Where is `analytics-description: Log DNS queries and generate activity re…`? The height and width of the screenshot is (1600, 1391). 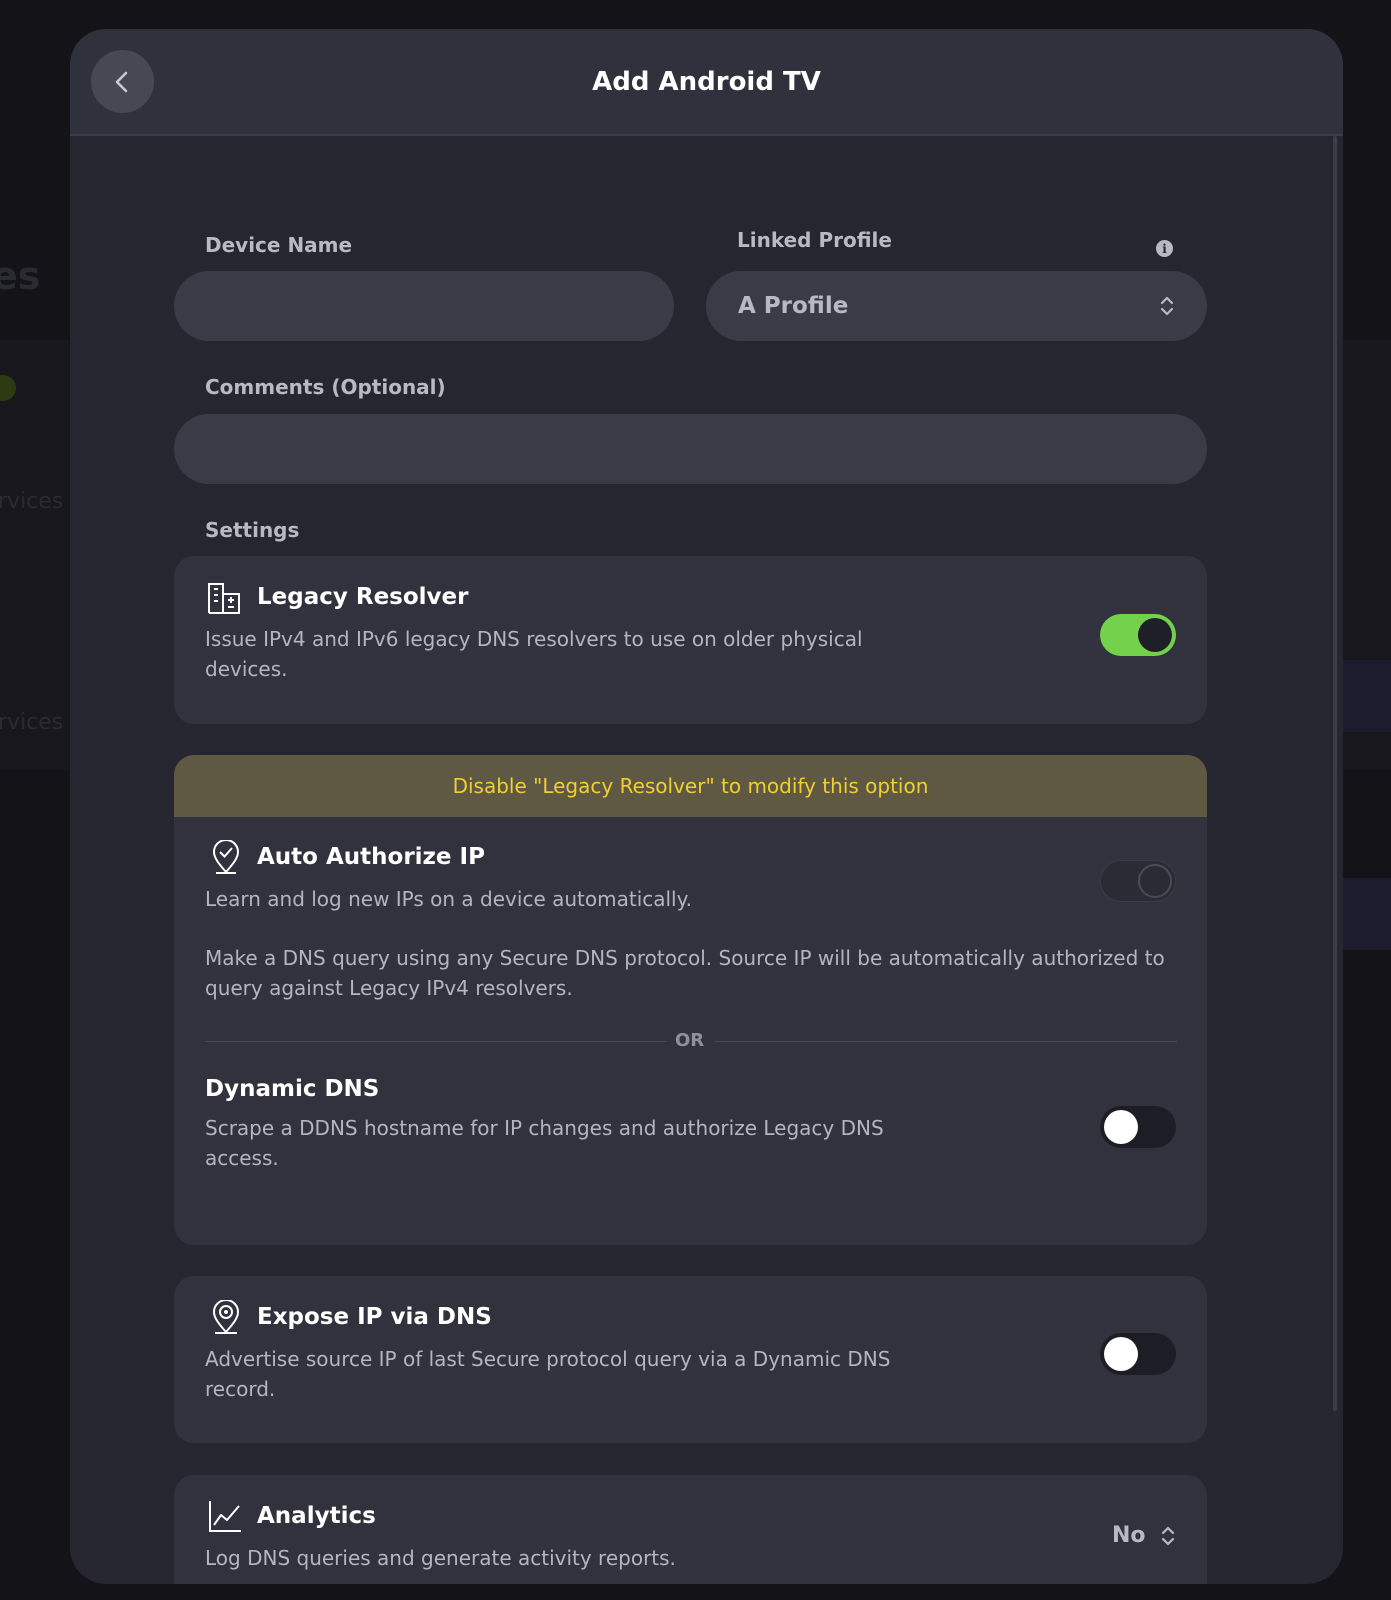 analytics-description: Log DNS queries and generate activity re… is located at coordinates (440, 1558).